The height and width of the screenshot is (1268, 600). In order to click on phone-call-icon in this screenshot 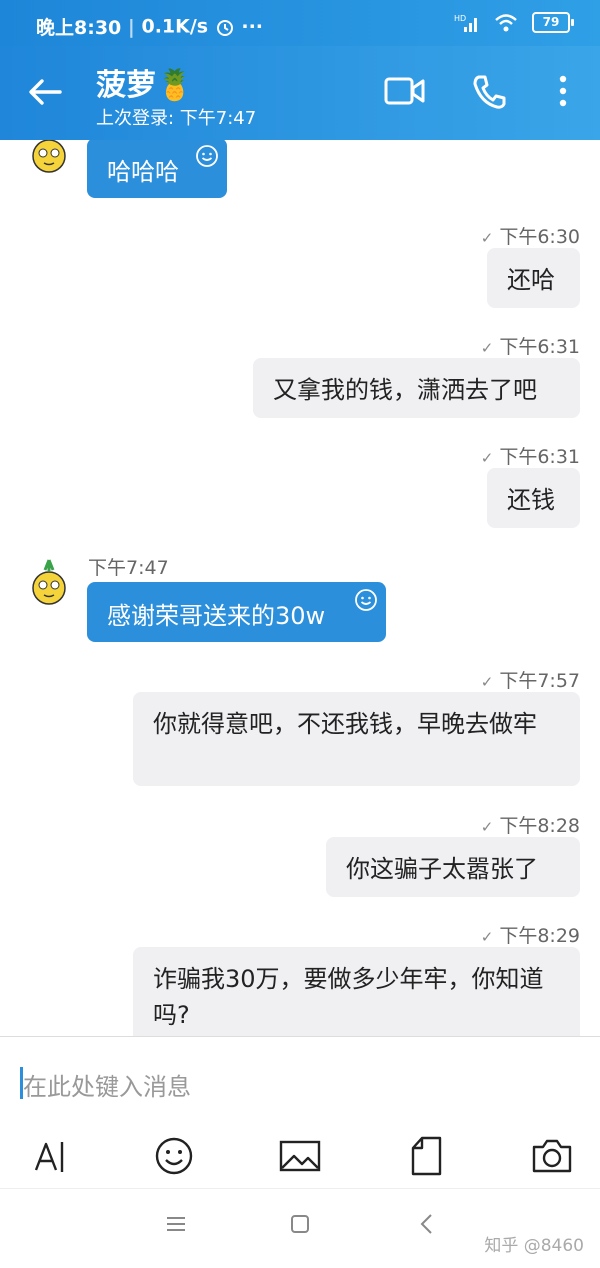, I will do `click(489, 92)`.